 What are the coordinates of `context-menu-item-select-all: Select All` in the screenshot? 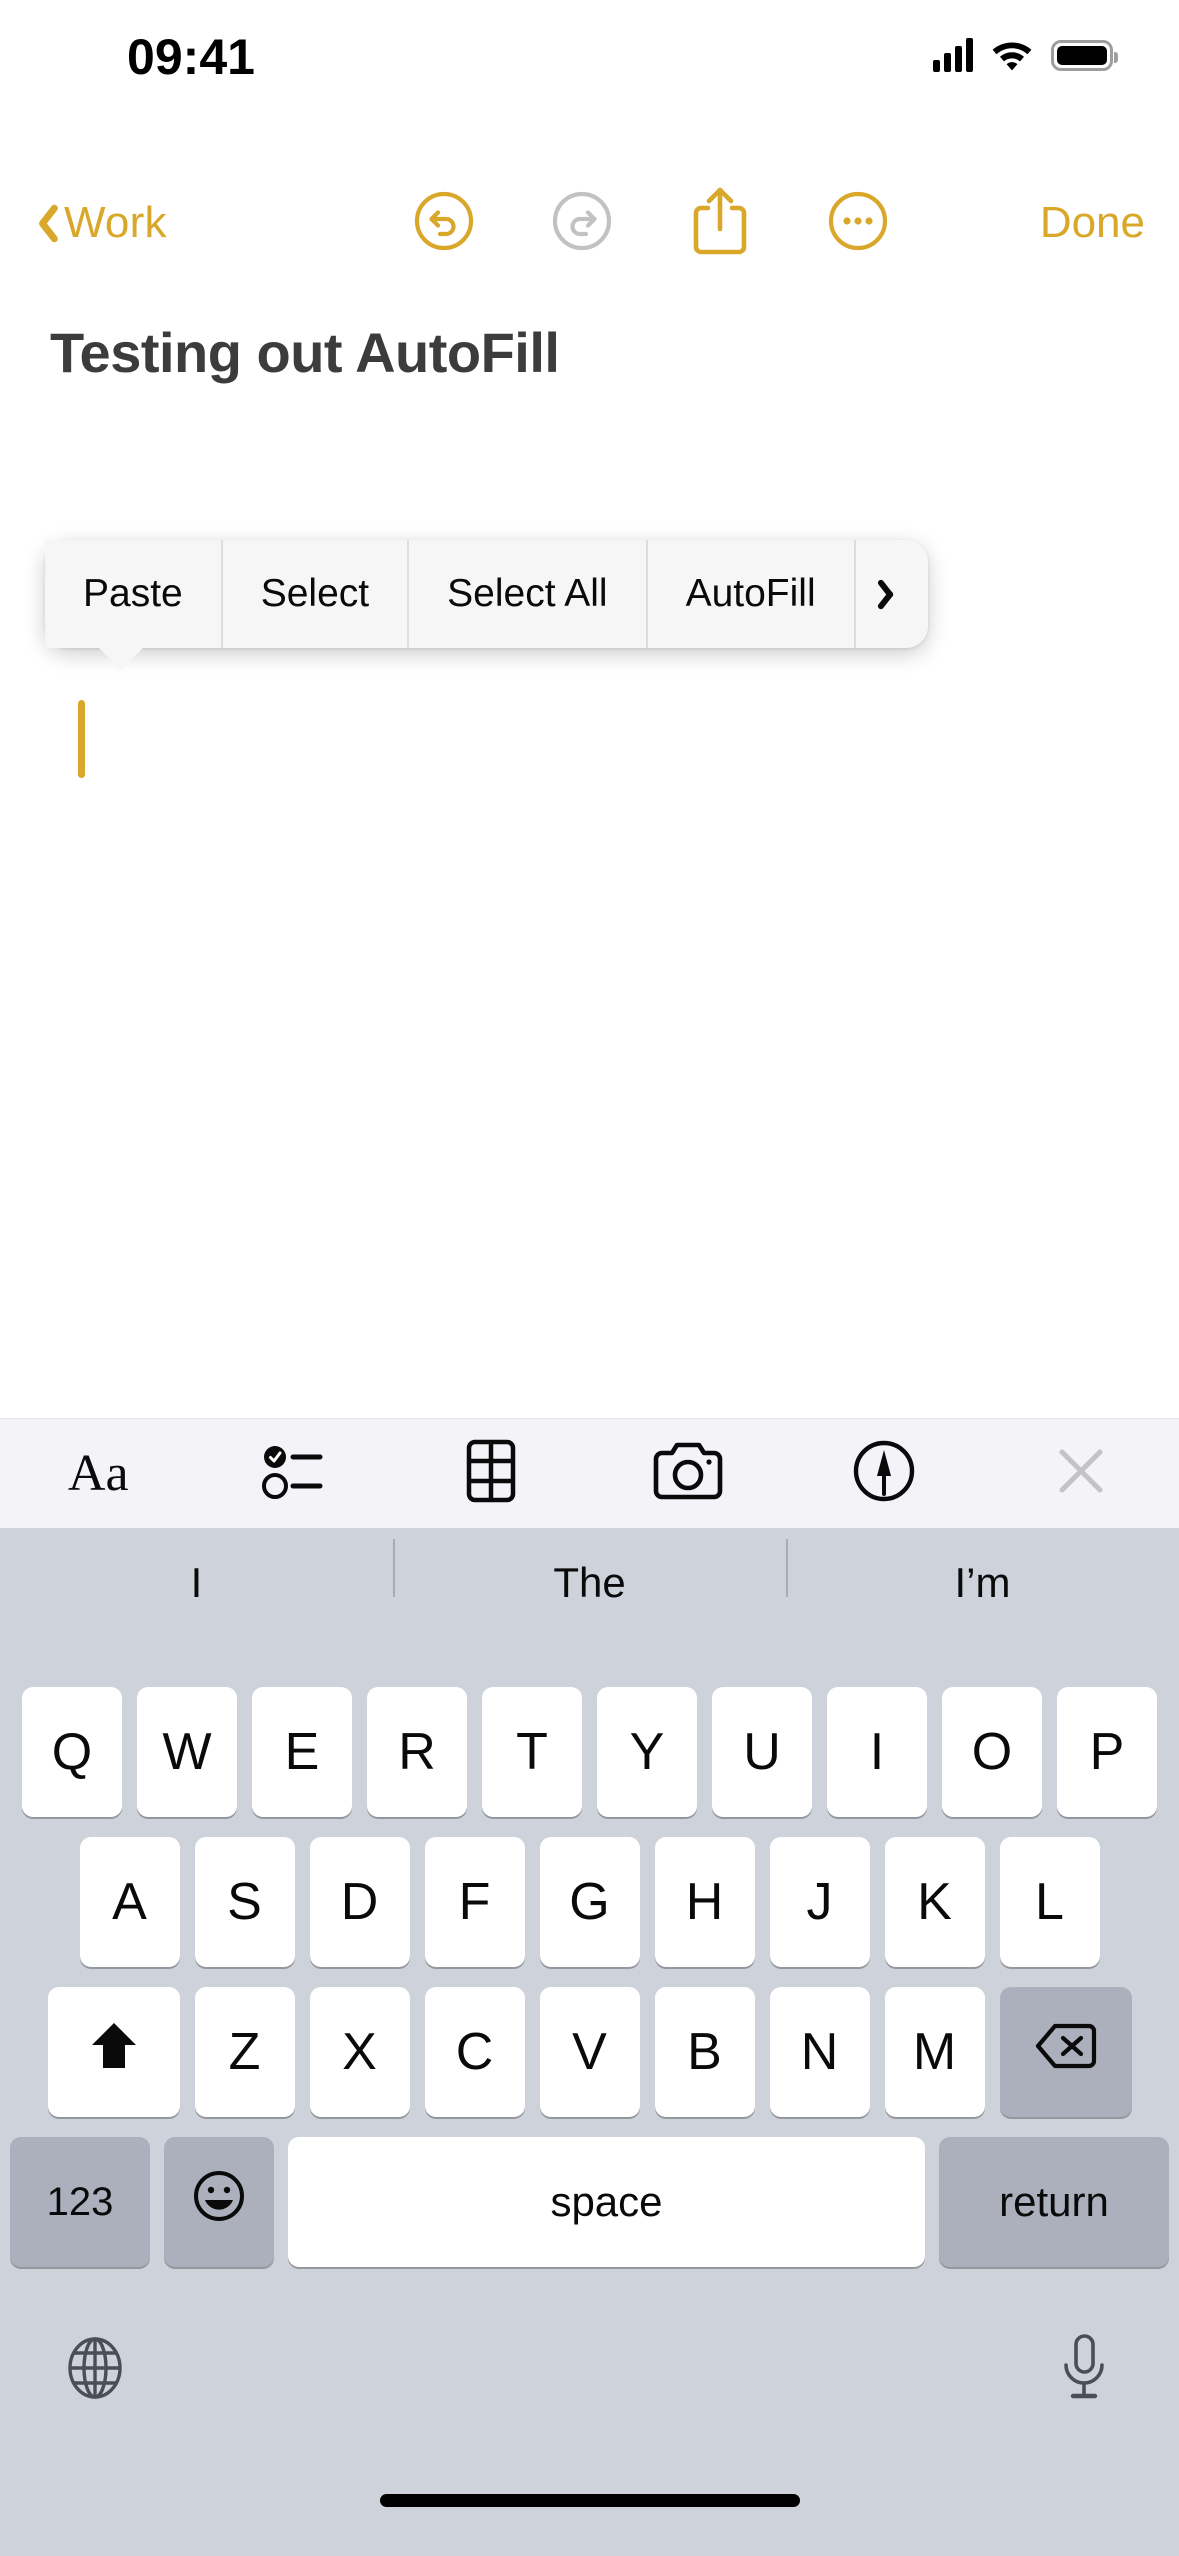 It's located at (528, 594).